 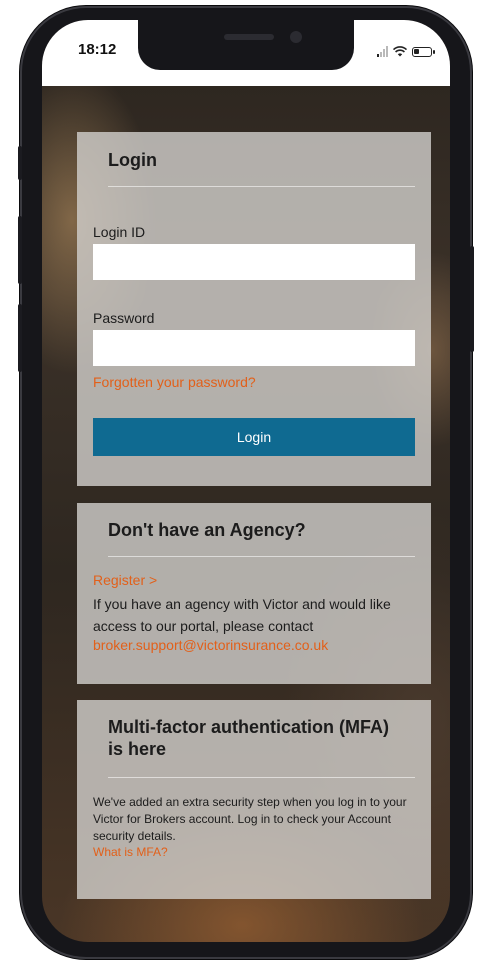 What do you see at coordinates (124, 318) in the screenshot?
I see `password-label: Password` at bounding box center [124, 318].